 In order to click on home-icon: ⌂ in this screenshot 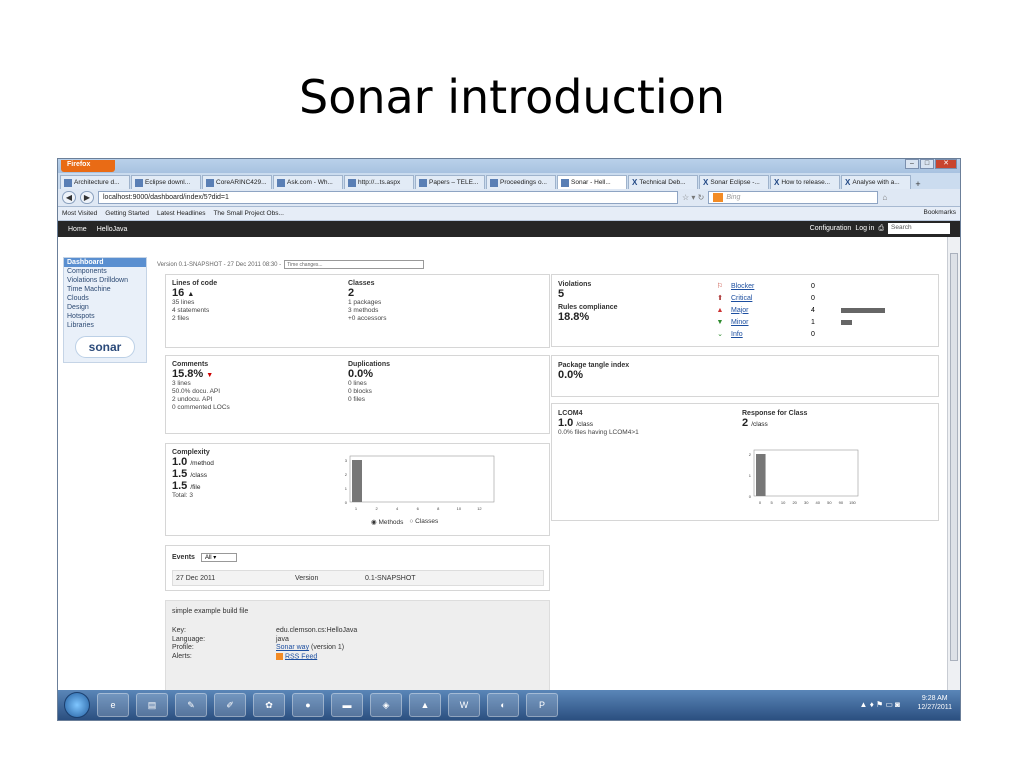, I will do `click(884, 197)`.